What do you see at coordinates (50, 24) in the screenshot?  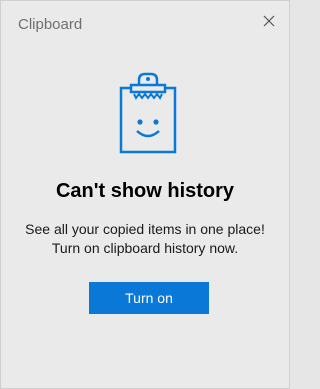 I see `panel-title: Clipboard` at bounding box center [50, 24].